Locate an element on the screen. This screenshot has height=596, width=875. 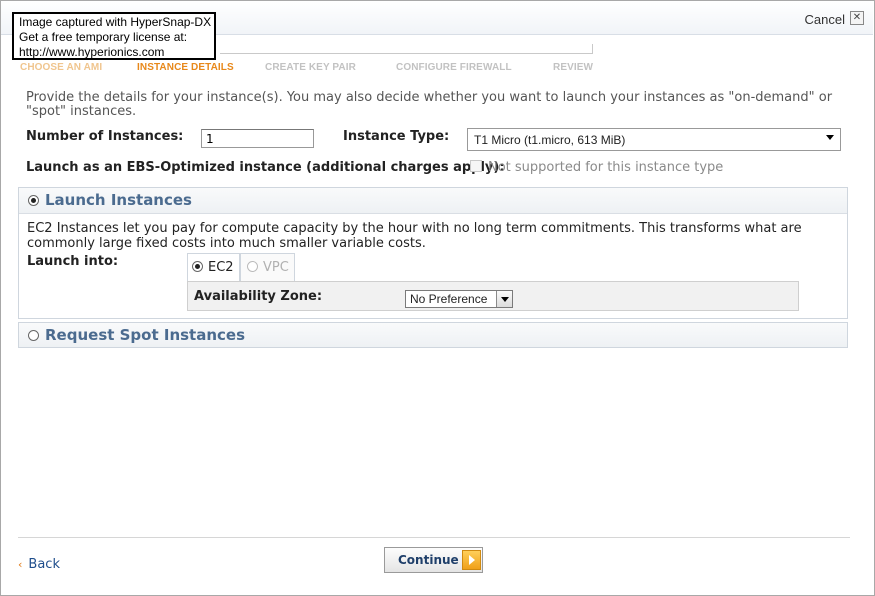
launch-instances-header: Launch Instances is located at coordinates (433, 201).